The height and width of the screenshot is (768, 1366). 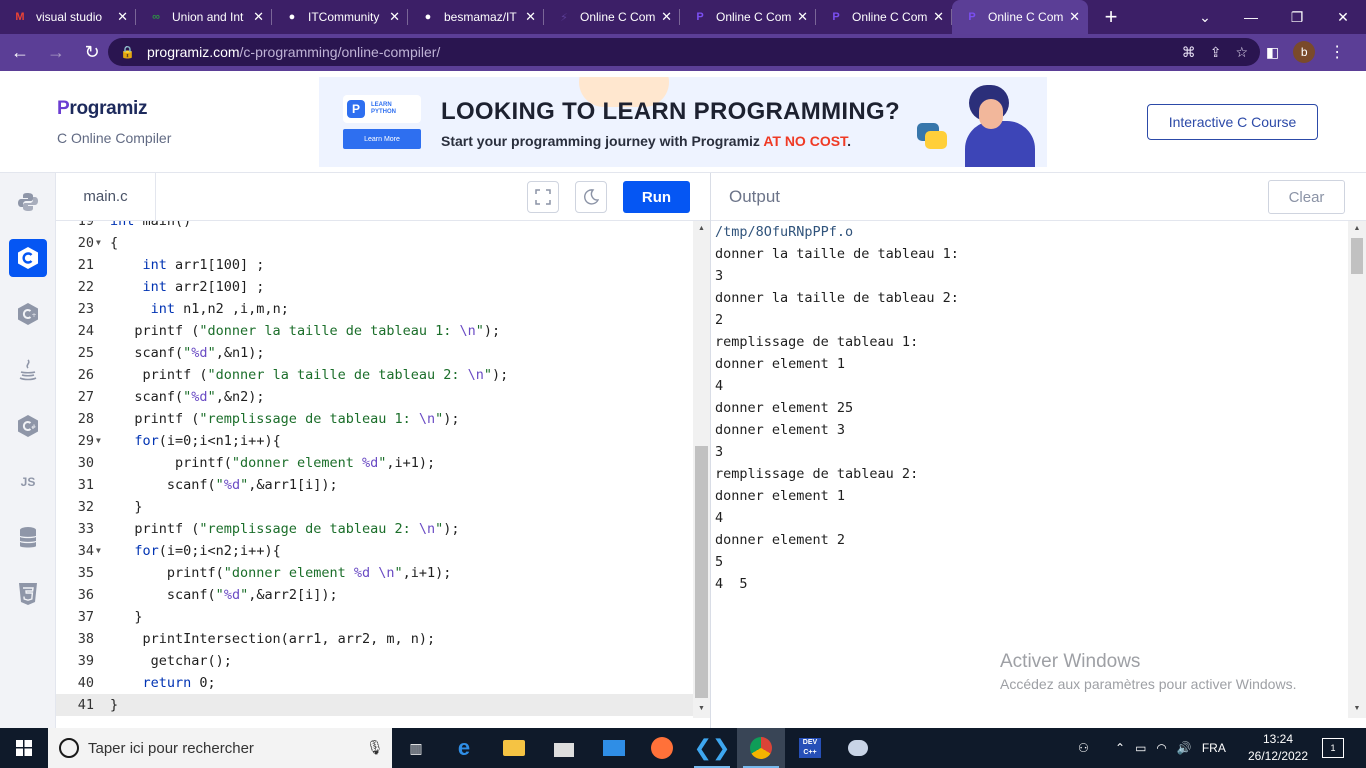 What do you see at coordinates (1083, 748) in the screenshot?
I see `people-icon: ⚇` at bounding box center [1083, 748].